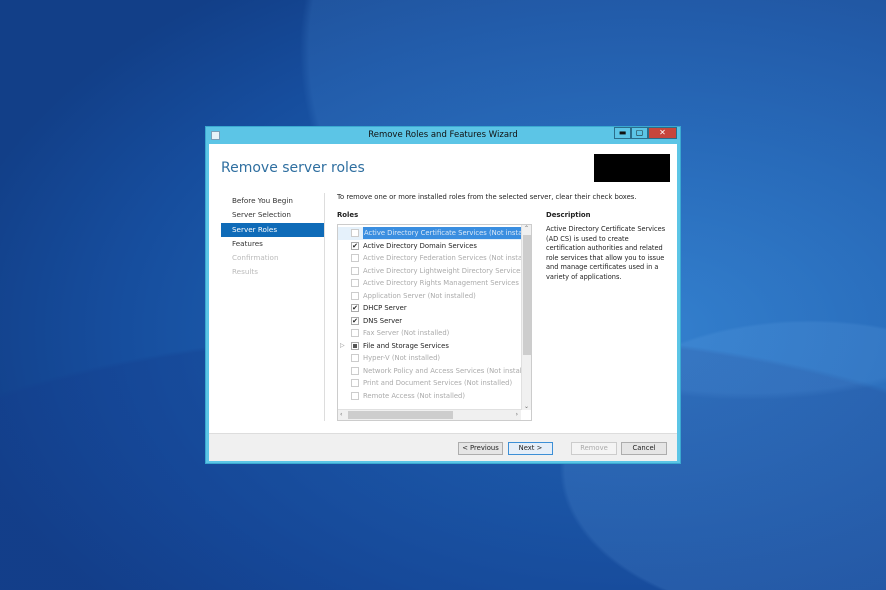  What do you see at coordinates (568, 215) in the screenshot?
I see `description-label: Description` at bounding box center [568, 215].